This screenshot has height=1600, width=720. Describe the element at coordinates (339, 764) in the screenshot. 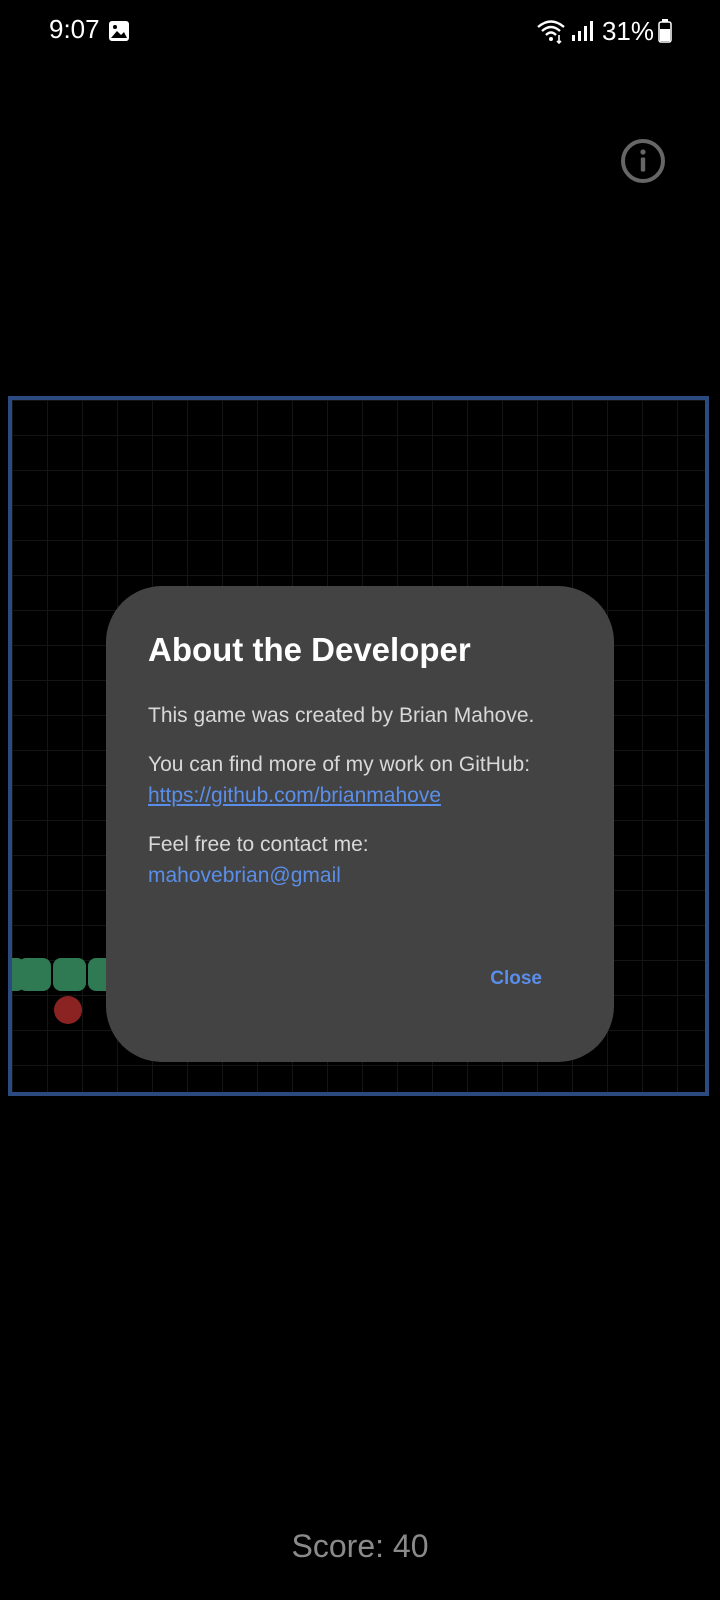

I see `dialog-github-text: You can find more of my work on GitHub:` at that location.